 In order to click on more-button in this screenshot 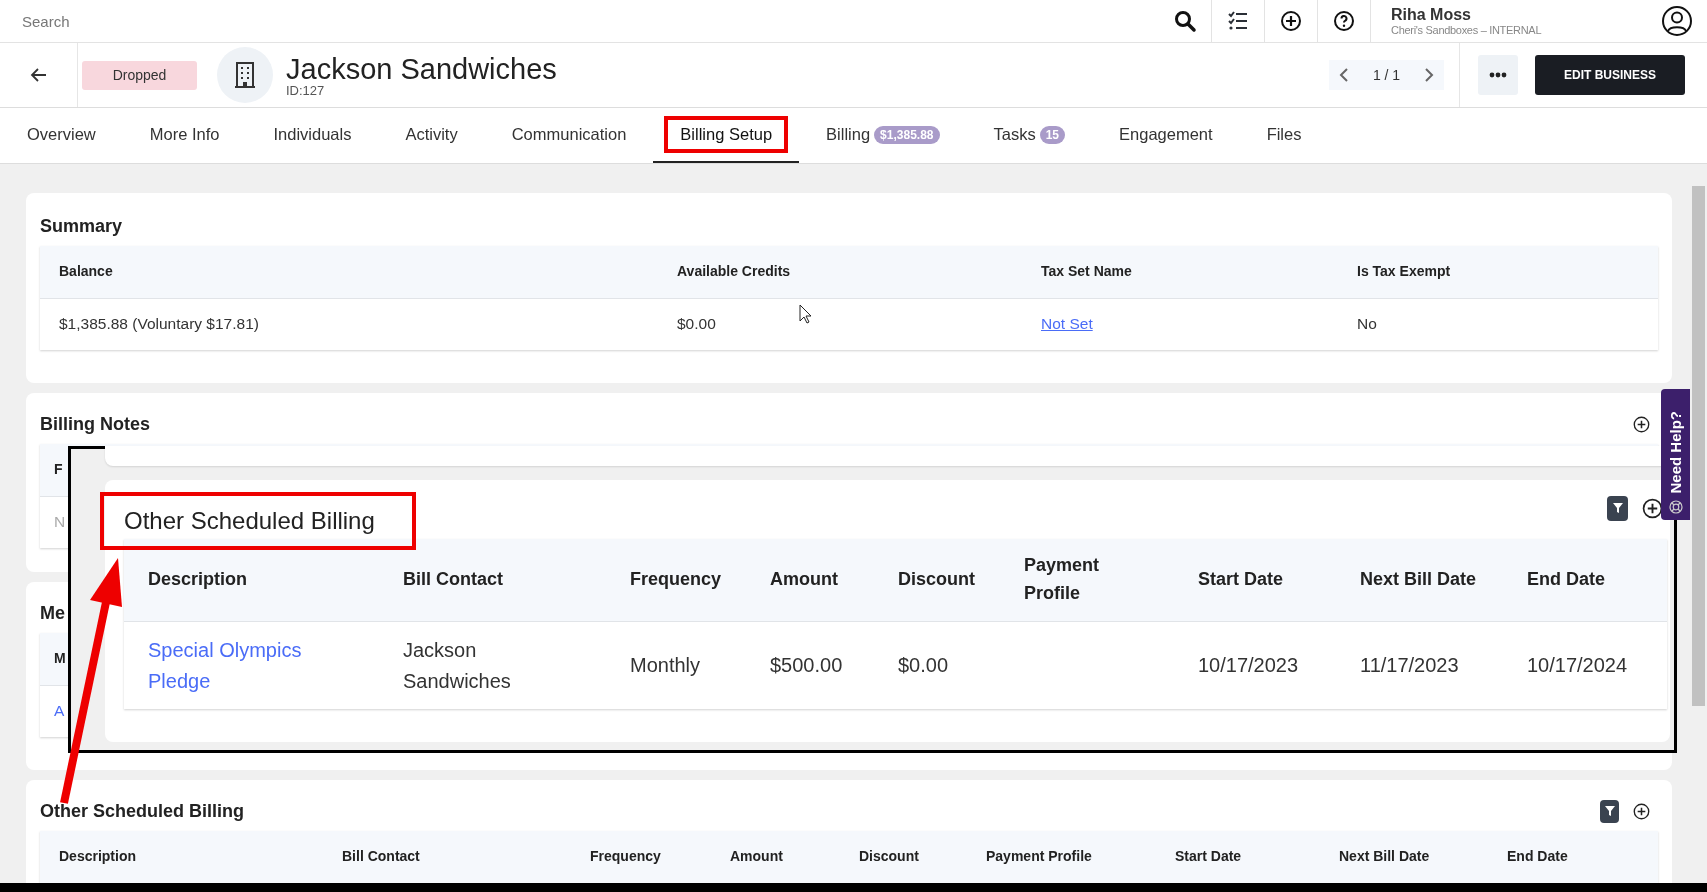, I will do `click(1498, 75)`.